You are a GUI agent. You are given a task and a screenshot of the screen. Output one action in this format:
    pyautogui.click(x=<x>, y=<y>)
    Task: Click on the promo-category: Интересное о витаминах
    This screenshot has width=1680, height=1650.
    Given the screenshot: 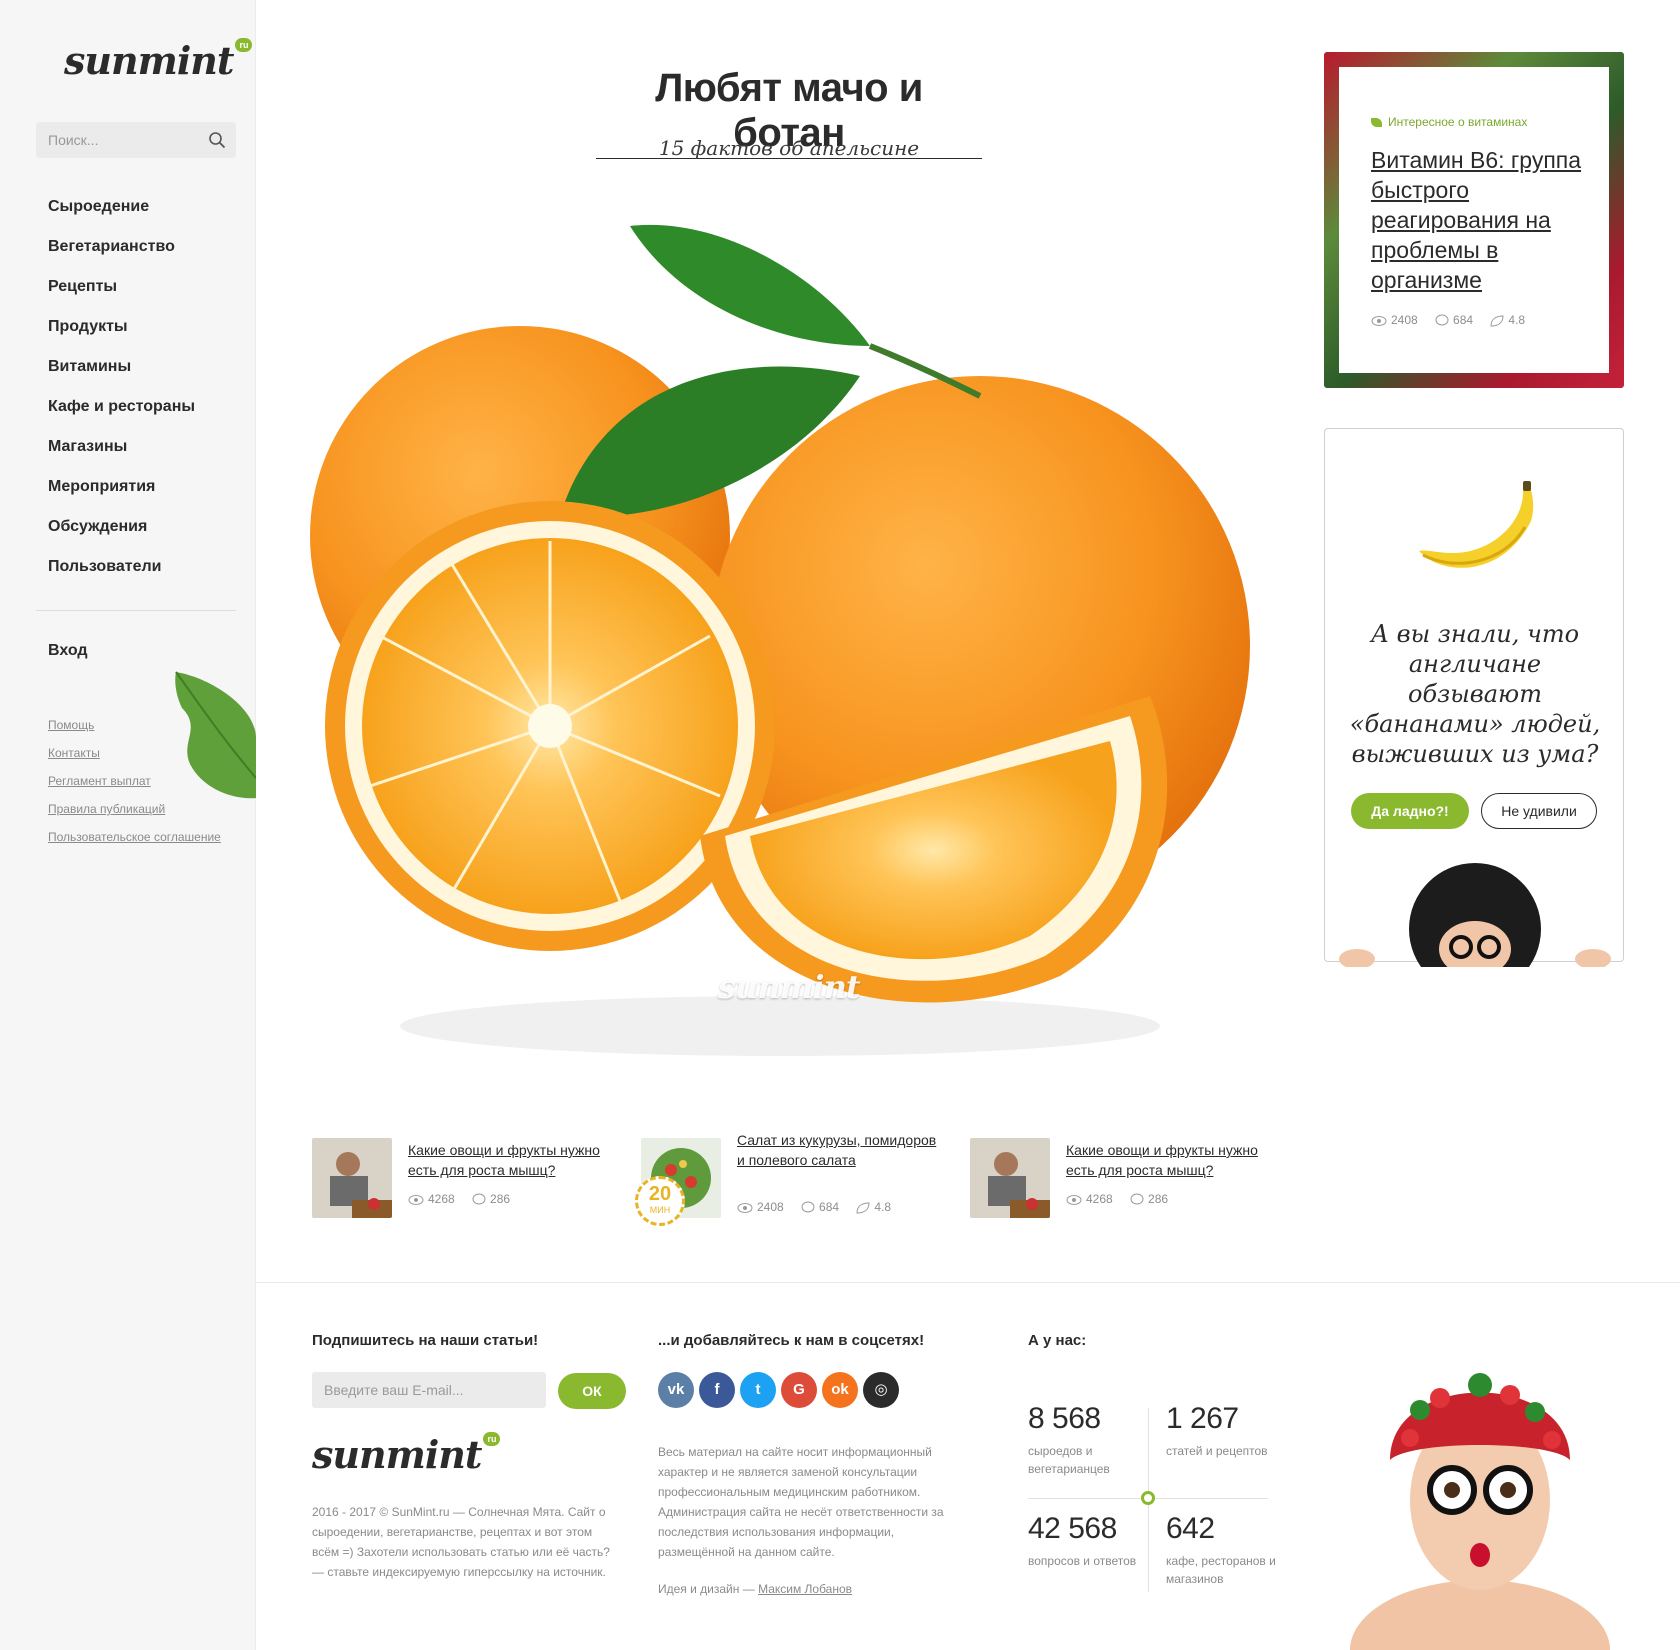 What is the action you would take?
    pyautogui.click(x=1449, y=122)
    